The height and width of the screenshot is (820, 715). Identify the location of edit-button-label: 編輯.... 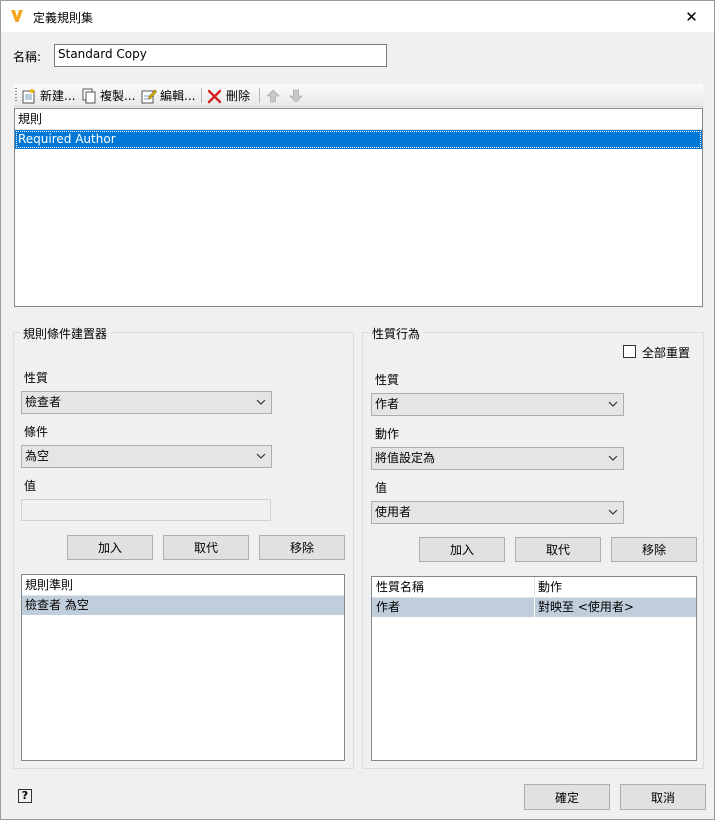
(178, 96).